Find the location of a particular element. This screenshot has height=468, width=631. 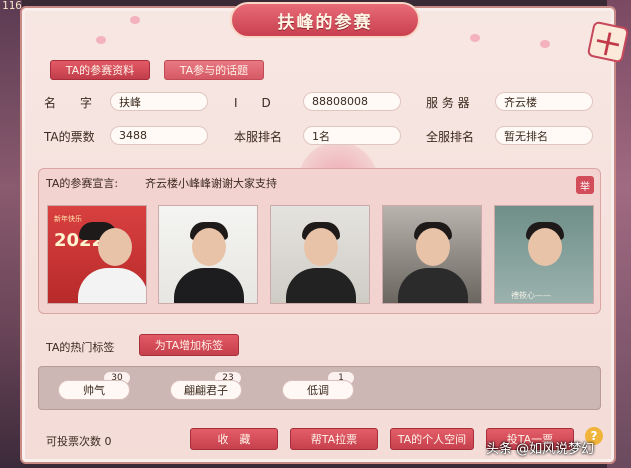

photo-thumbnail: 禮筱心—— is located at coordinates (544, 254).